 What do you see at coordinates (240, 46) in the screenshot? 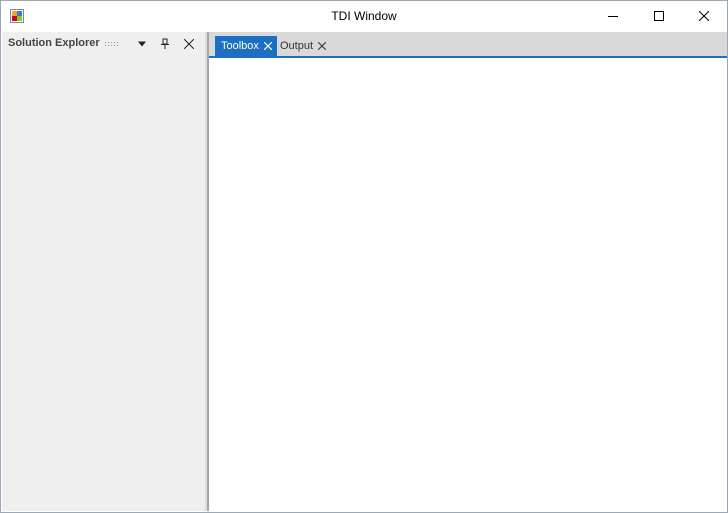
I see `tab-label: Toolbox` at bounding box center [240, 46].